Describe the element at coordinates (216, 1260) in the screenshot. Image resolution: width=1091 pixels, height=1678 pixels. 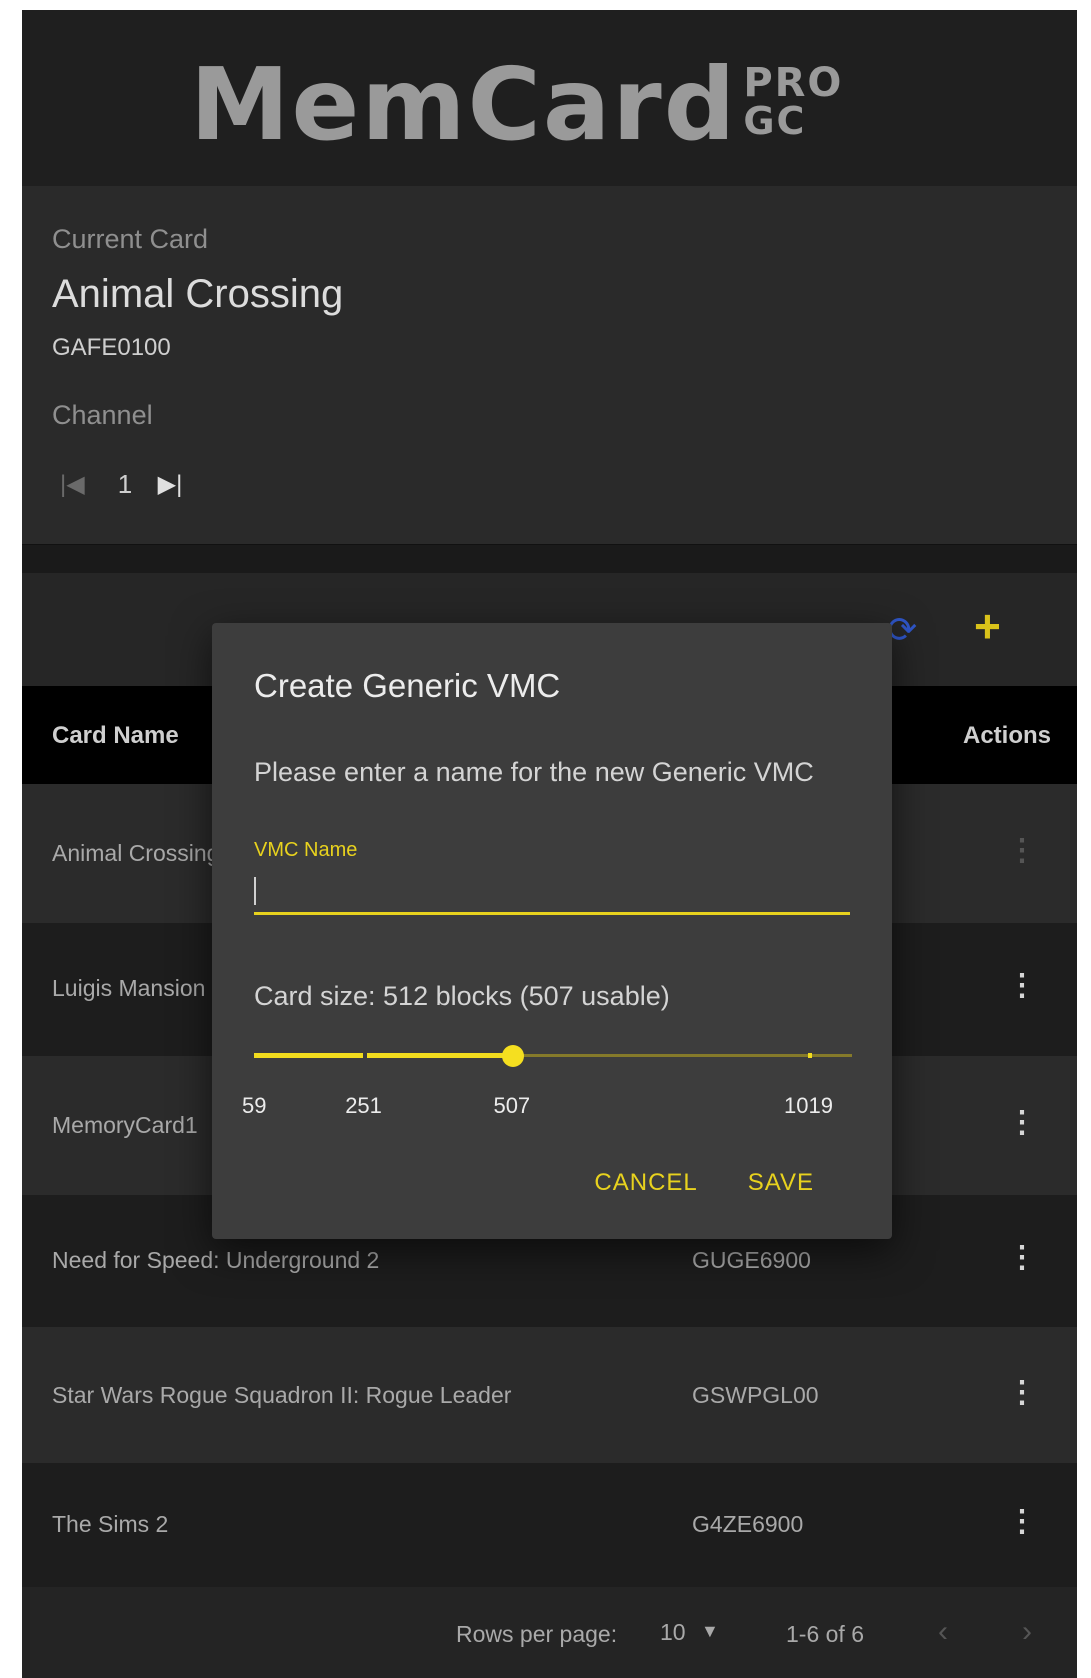
I see `card-name-cell: Need for Speed: Underground 2` at that location.